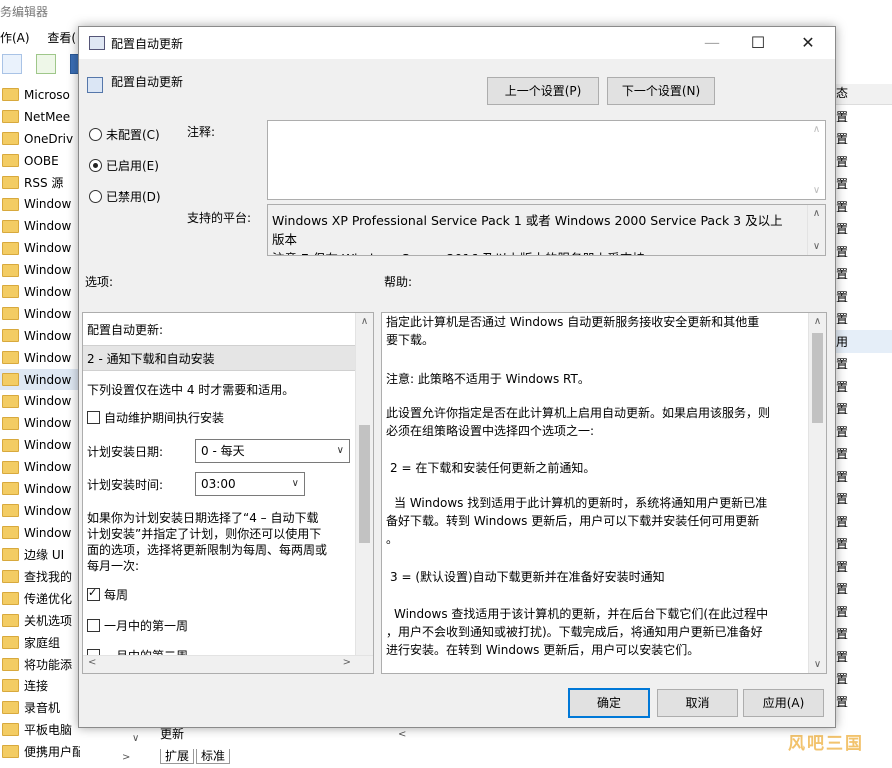  What do you see at coordinates (40, 577) in the screenshot?
I see `tree-item: 查找我的` at bounding box center [40, 577].